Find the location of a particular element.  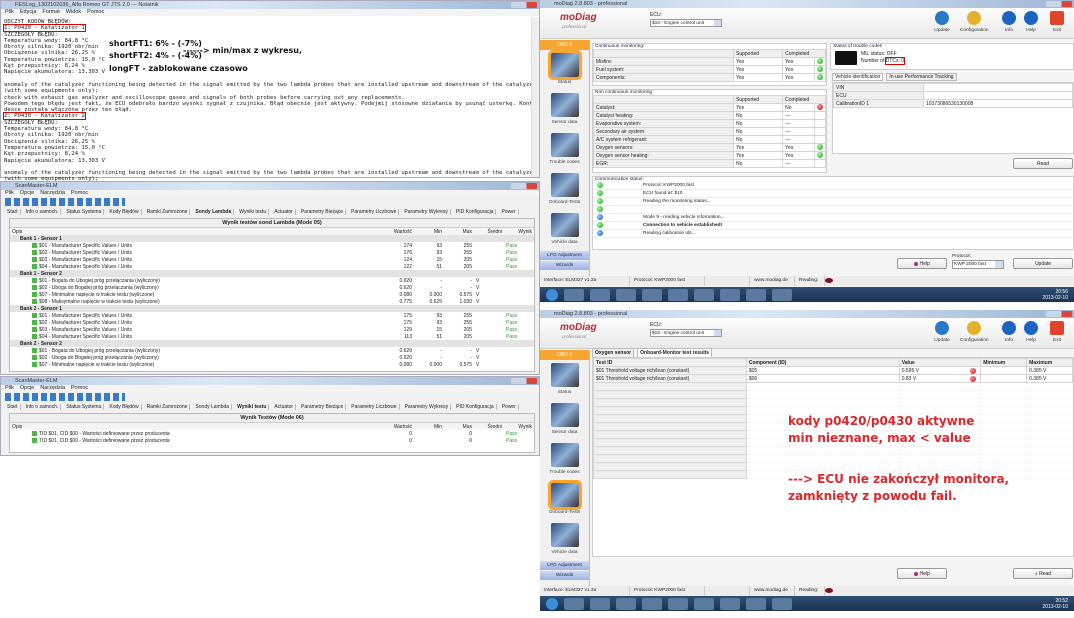

tab-7: Actuator is located at coordinates (284, 212).